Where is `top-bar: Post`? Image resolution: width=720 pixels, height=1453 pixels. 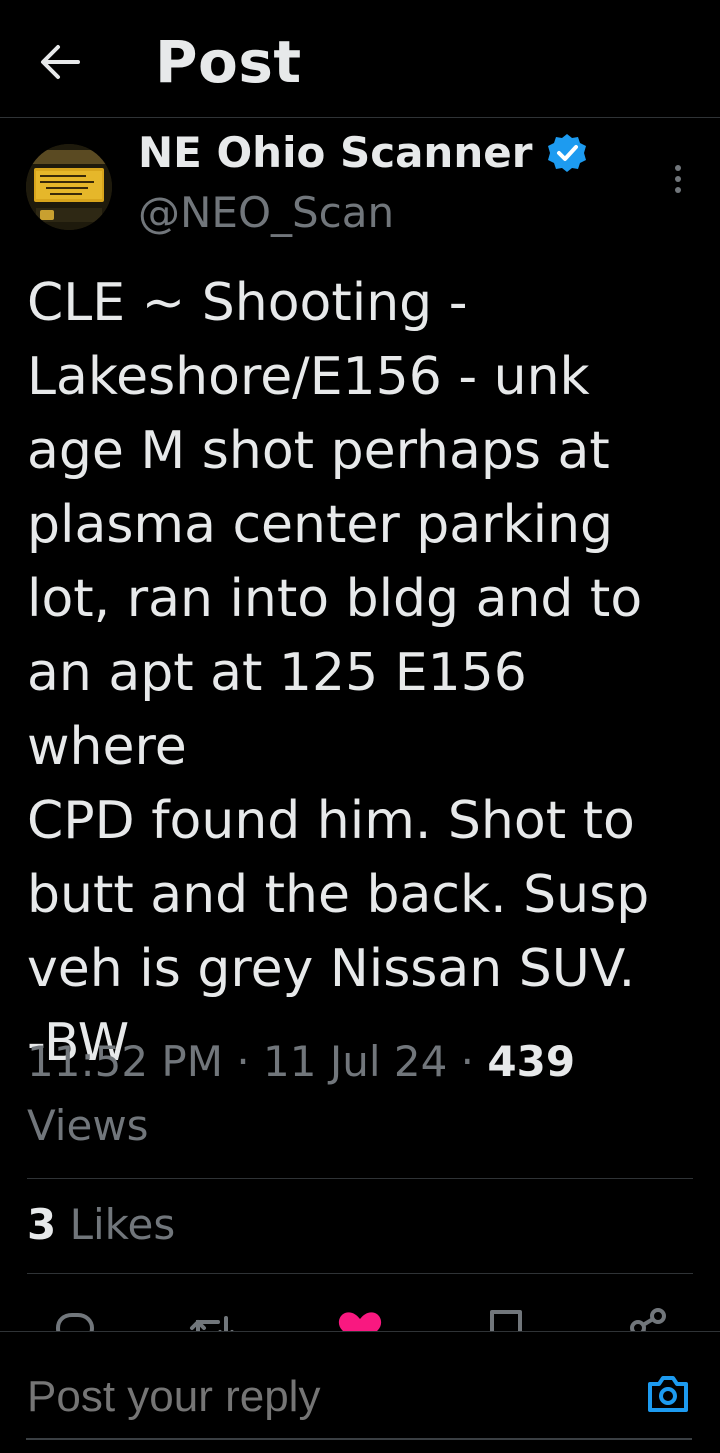 top-bar: Post is located at coordinates (360, 59).